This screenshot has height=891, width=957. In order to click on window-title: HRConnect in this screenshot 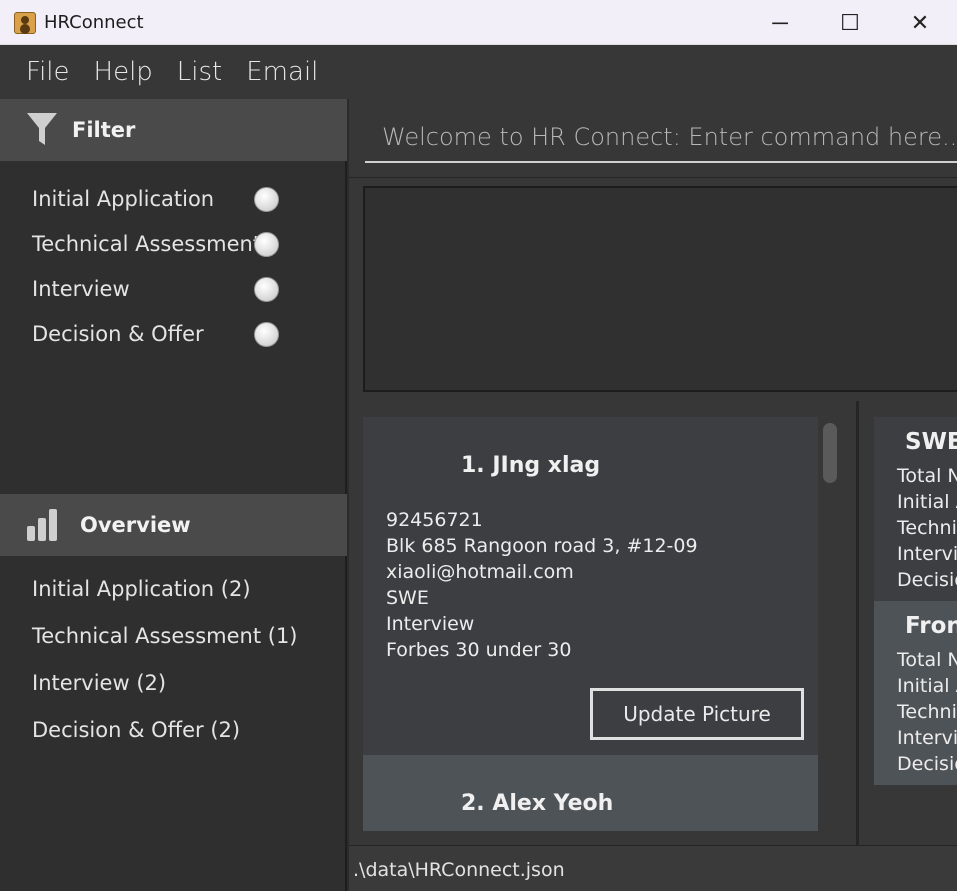, I will do `click(94, 22)`.